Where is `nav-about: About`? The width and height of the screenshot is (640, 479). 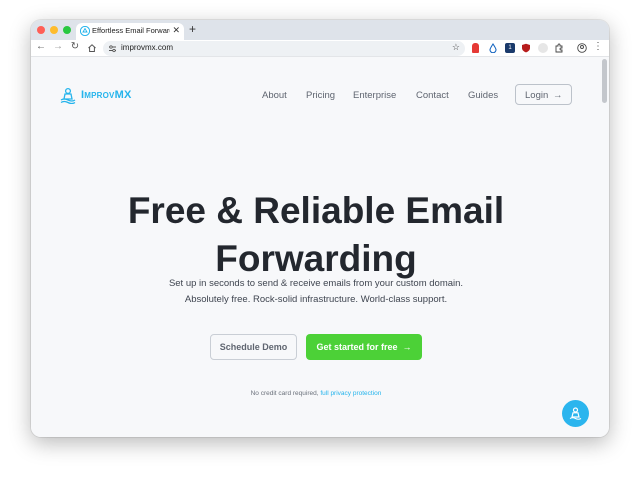 nav-about: About is located at coordinates (274, 95).